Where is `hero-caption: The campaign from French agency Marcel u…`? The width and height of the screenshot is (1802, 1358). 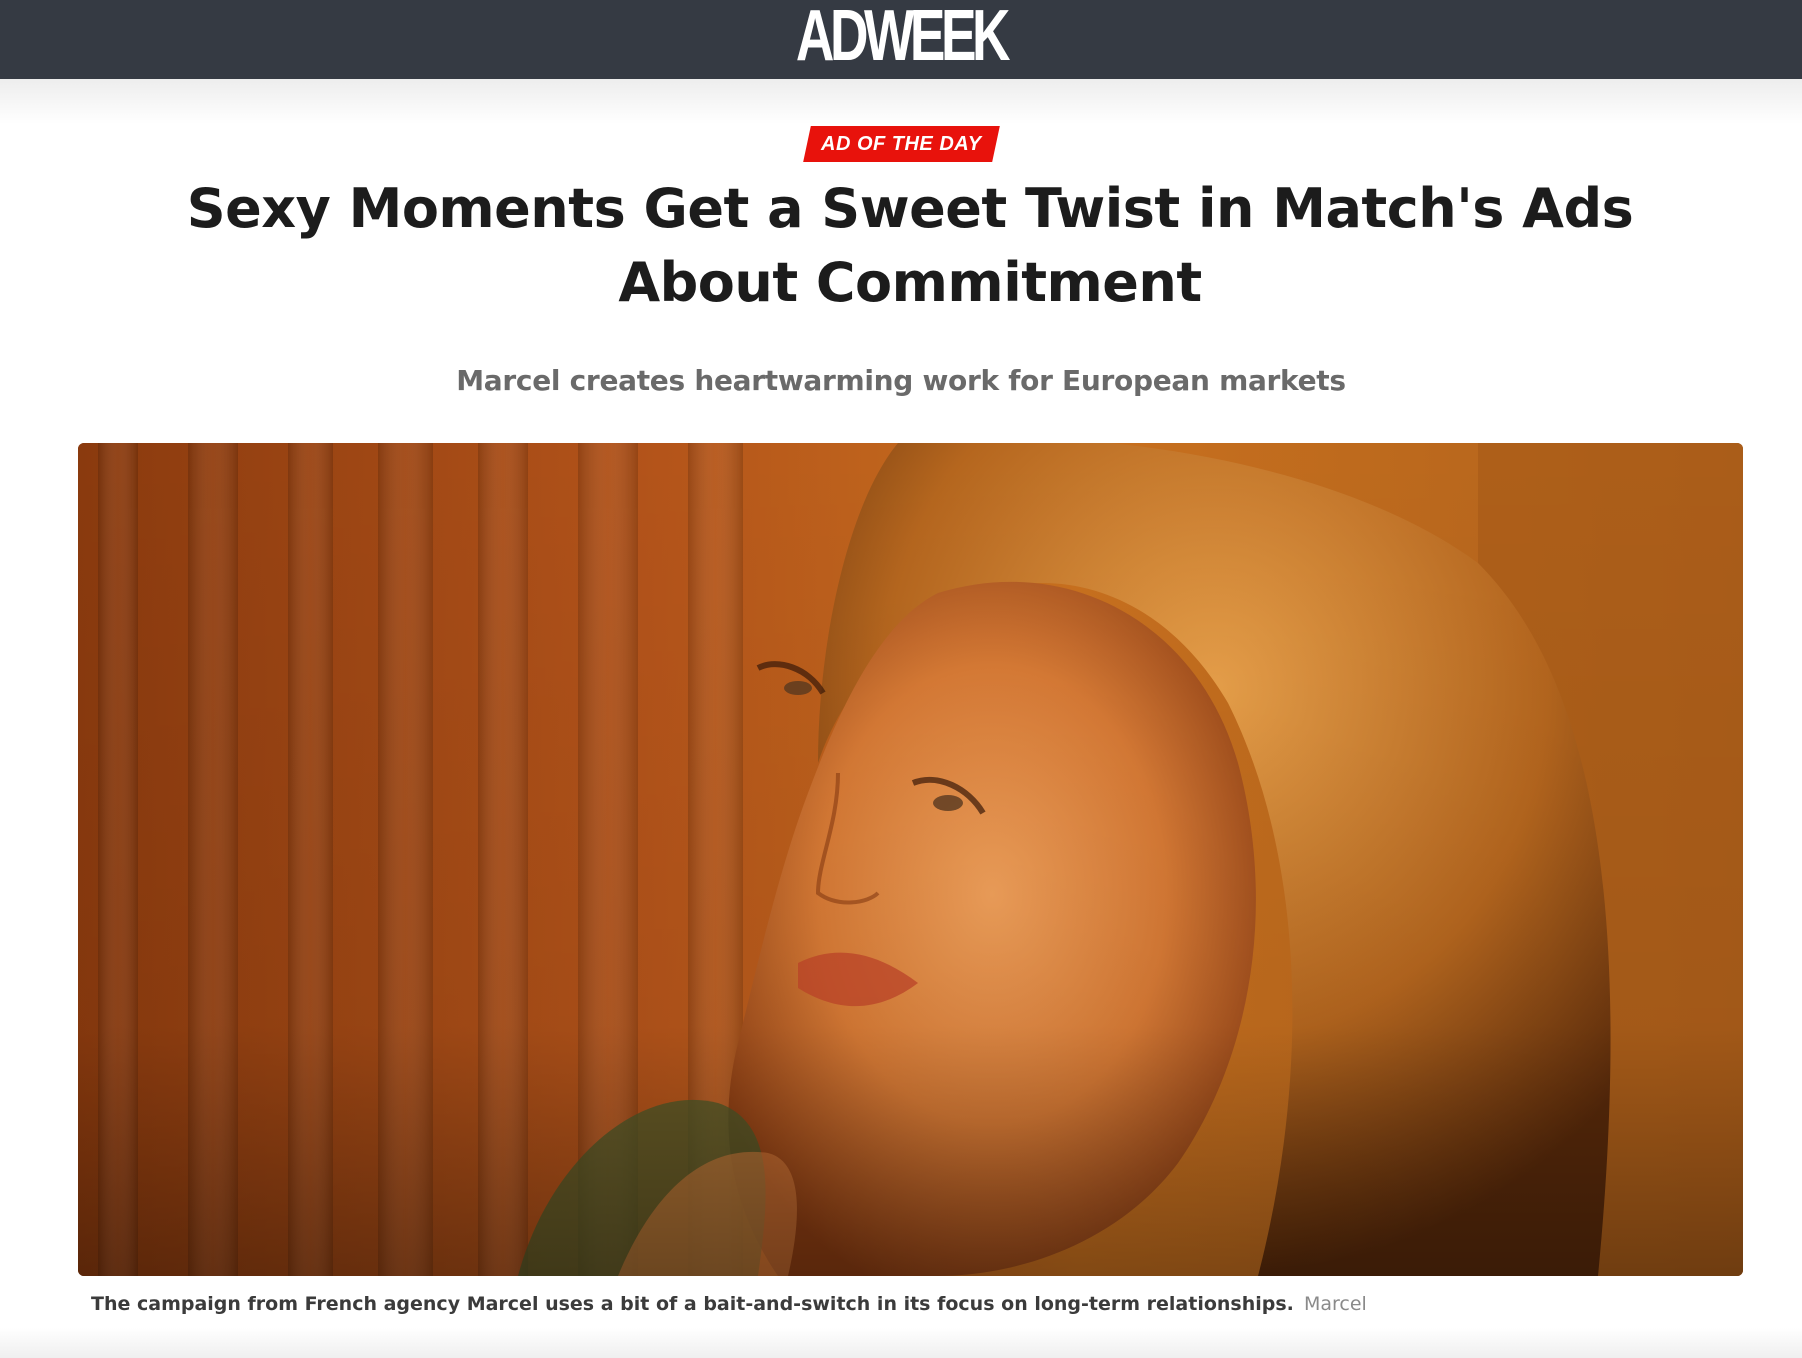 hero-caption: The campaign from French agency Marcel u… is located at coordinates (916, 1304).